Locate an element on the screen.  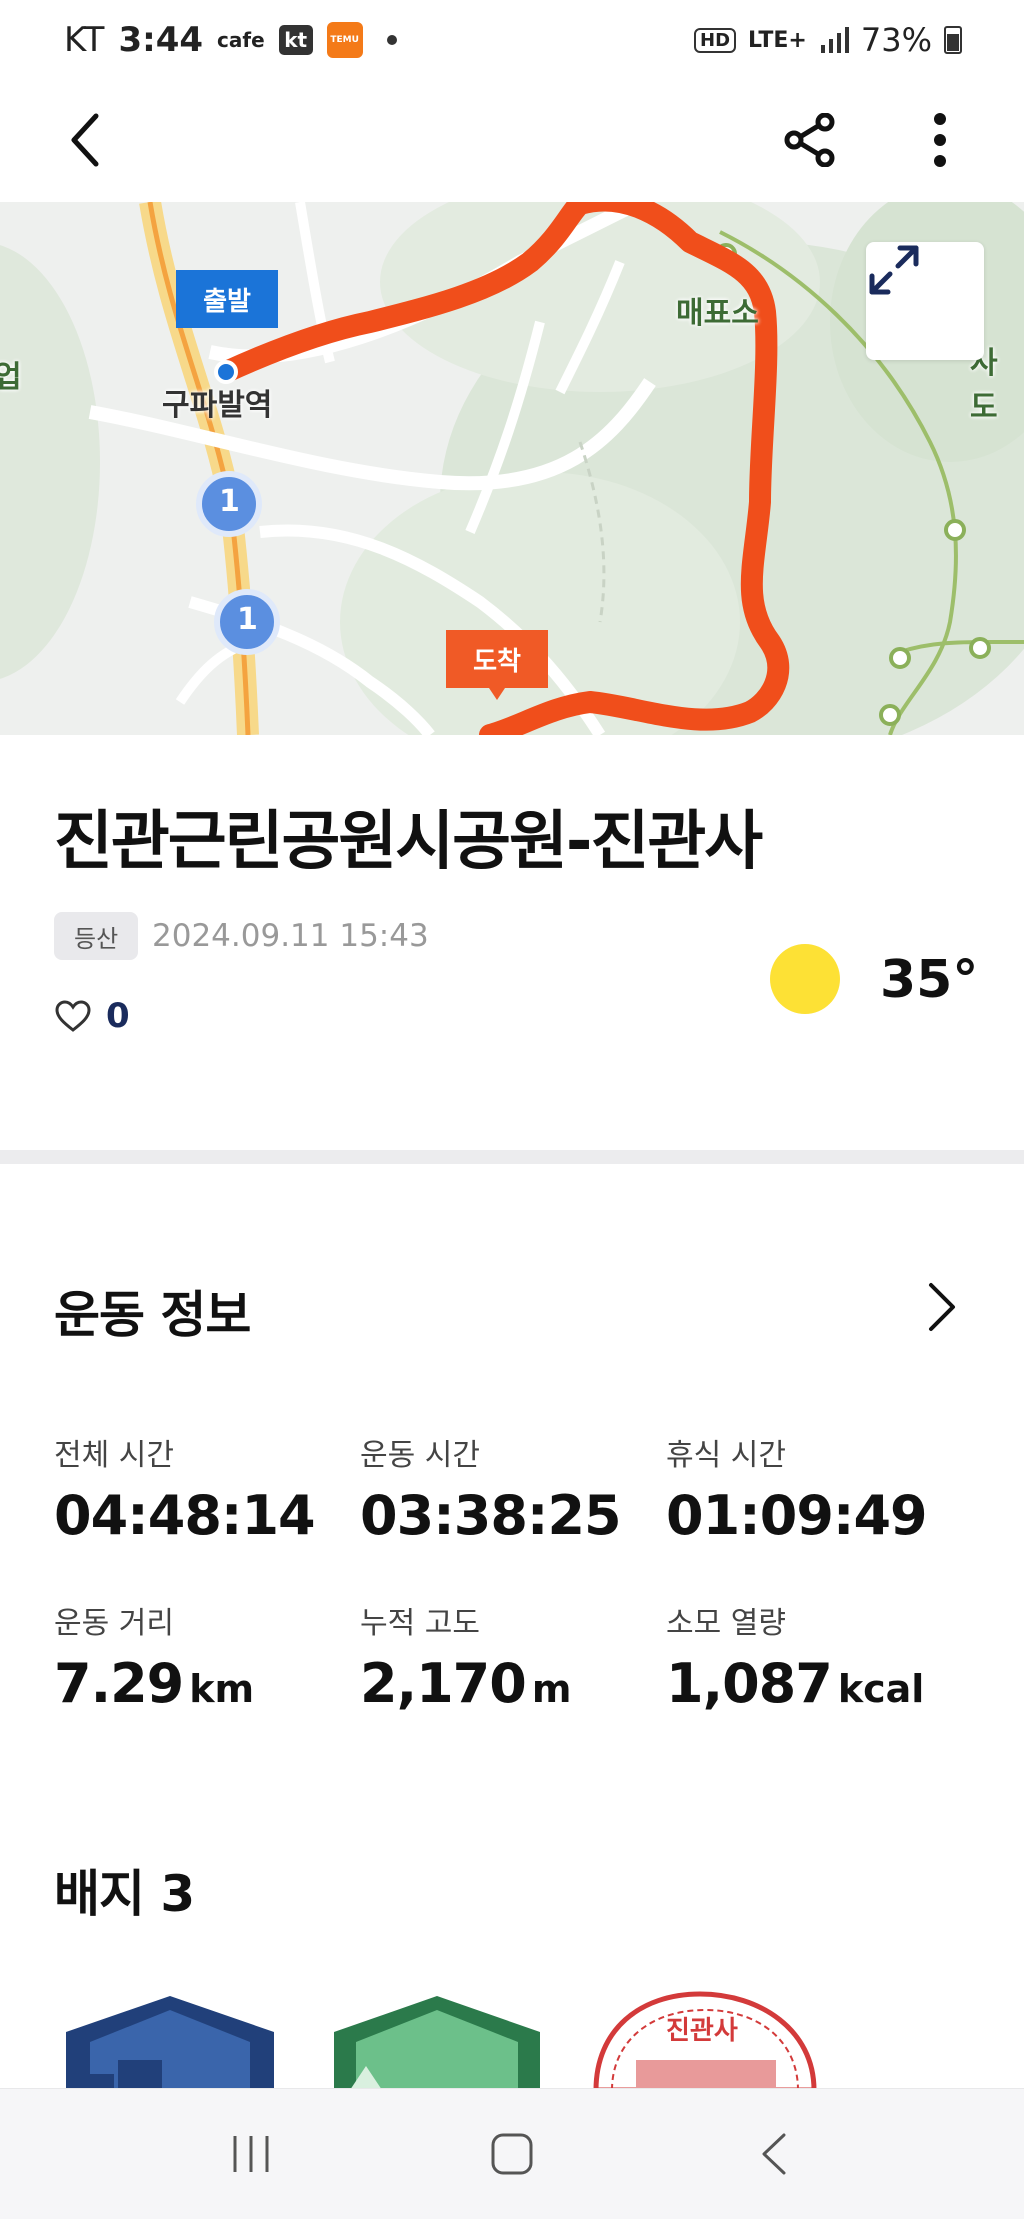
recents-icon is located at coordinates (251, 2154).